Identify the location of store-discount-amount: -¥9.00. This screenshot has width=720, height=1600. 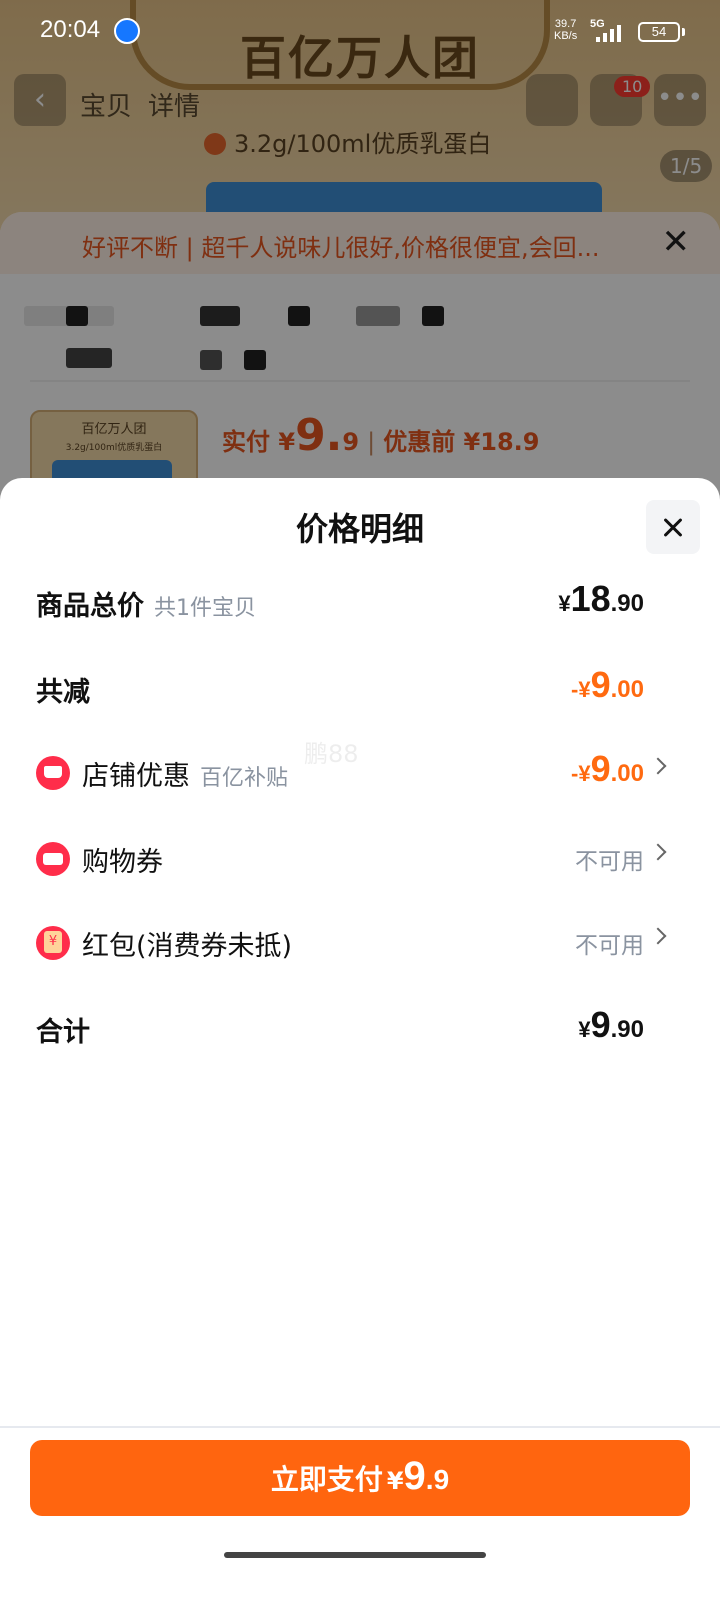
(607, 769).